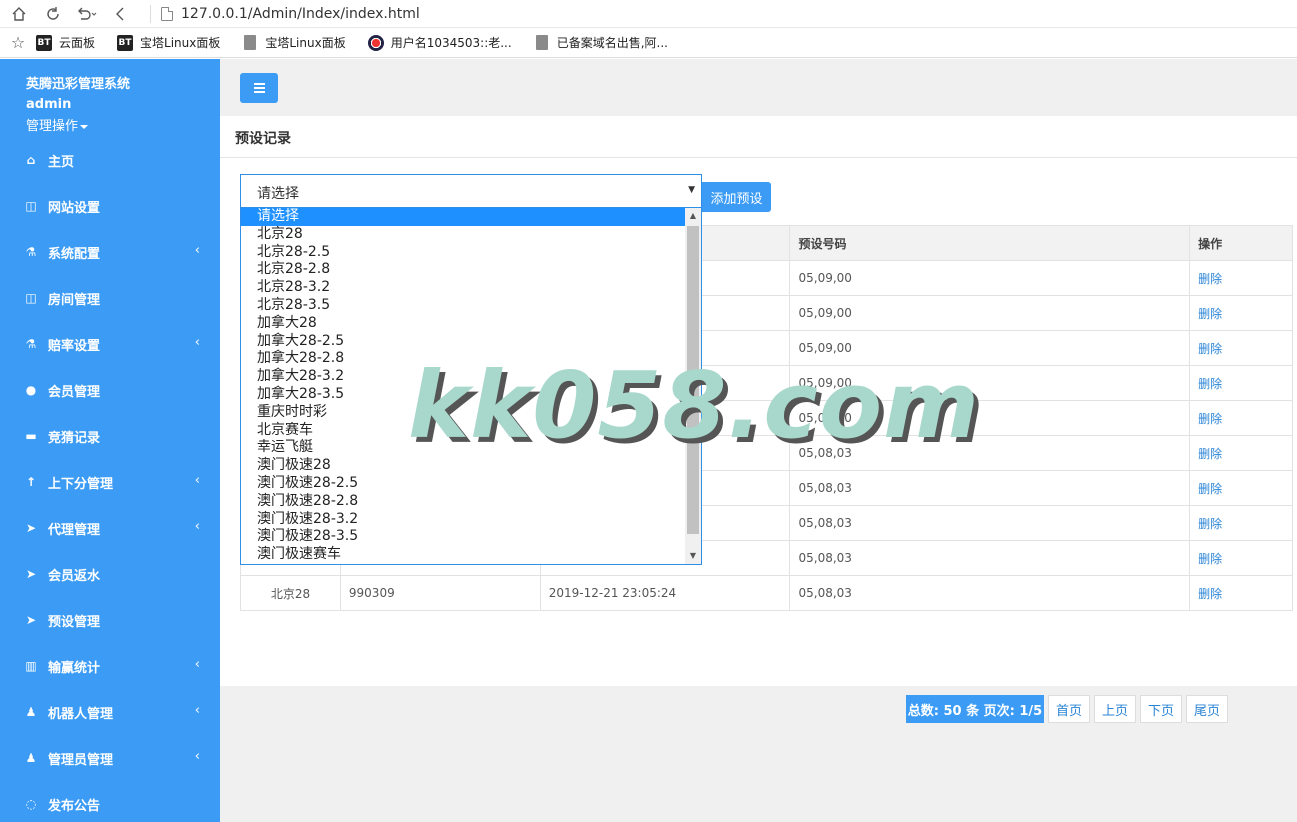 This screenshot has width=1297, height=822. What do you see at coordinates (18, 42) in the screenshot?
I see `star-icon: ☆` at bounding box center [18, 42].